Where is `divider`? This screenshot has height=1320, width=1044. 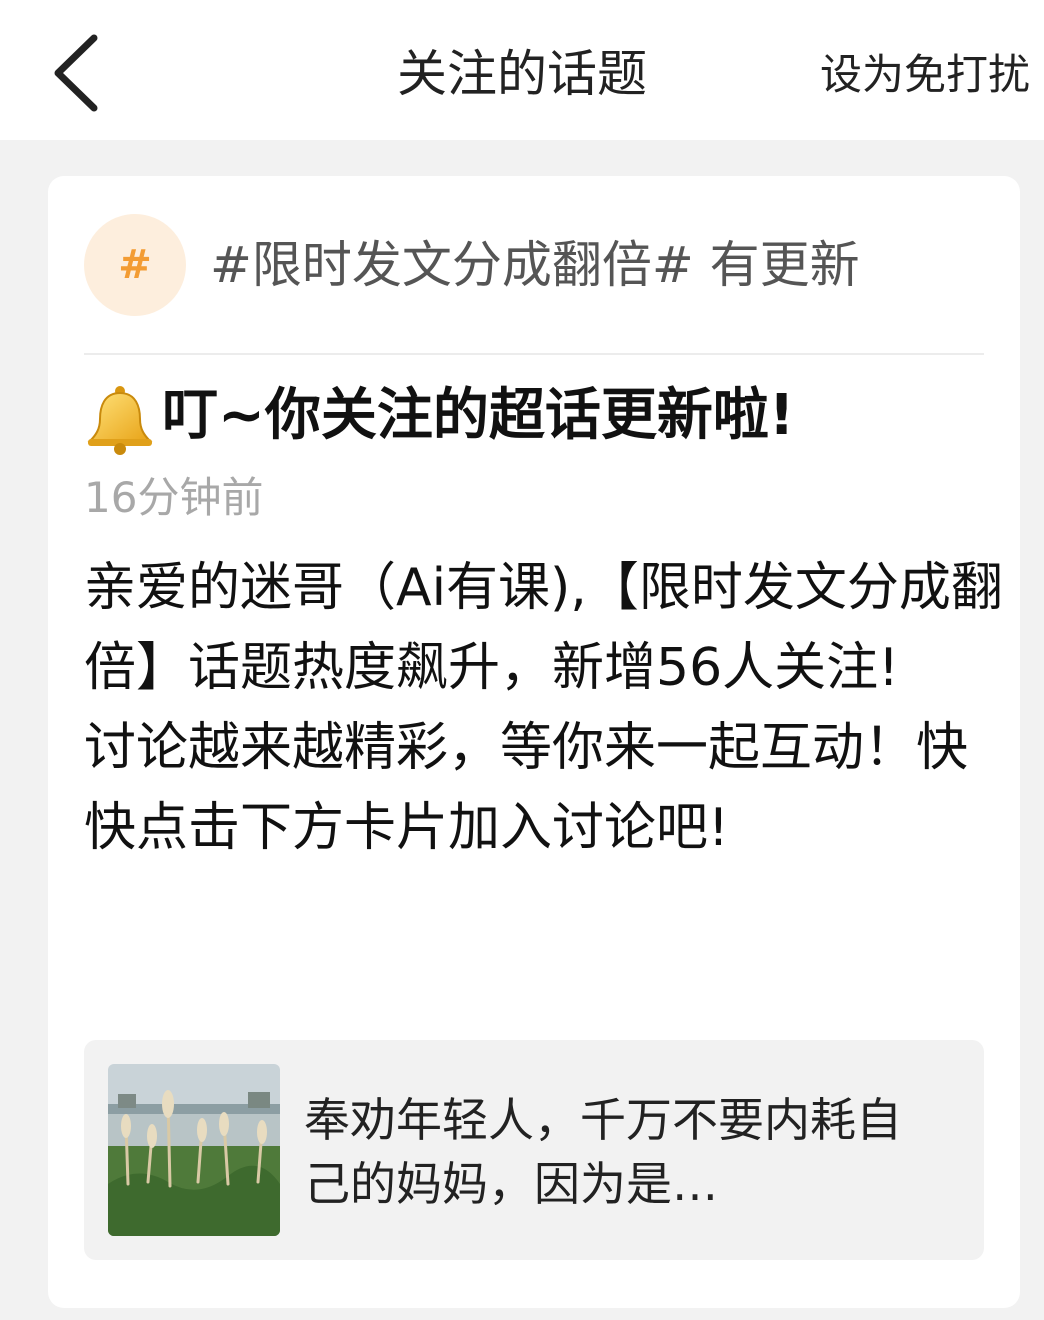
divider is located at coordinates (534, 354).